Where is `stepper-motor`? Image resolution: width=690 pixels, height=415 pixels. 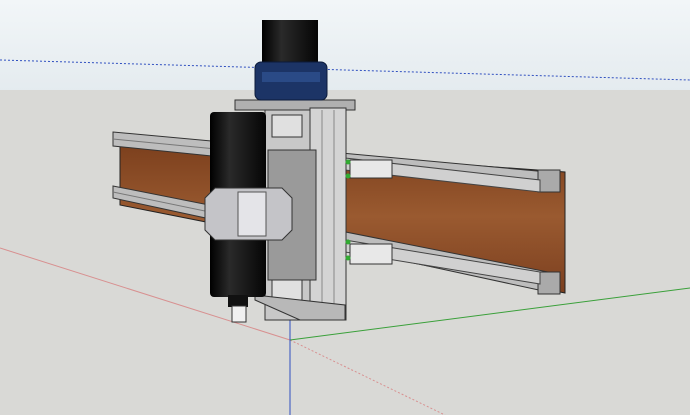
stepper-motor is located at coordinates (290, 44).